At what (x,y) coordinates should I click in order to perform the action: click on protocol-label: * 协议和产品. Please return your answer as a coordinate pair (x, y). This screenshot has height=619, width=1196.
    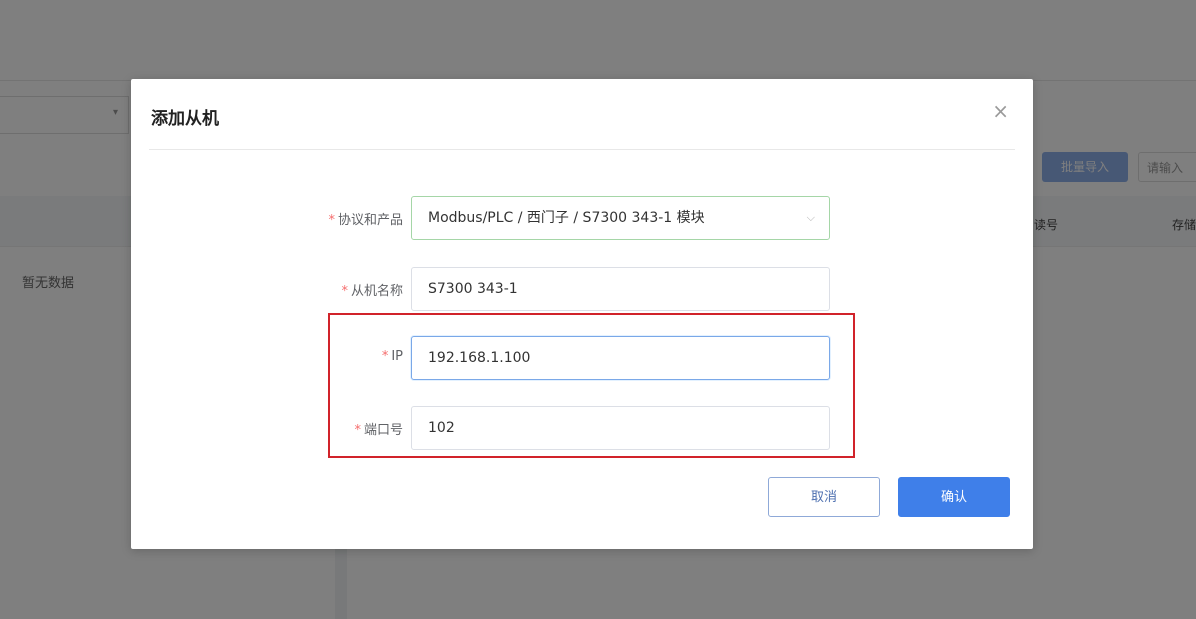
    Looking at the image, I should click on (365, 220).